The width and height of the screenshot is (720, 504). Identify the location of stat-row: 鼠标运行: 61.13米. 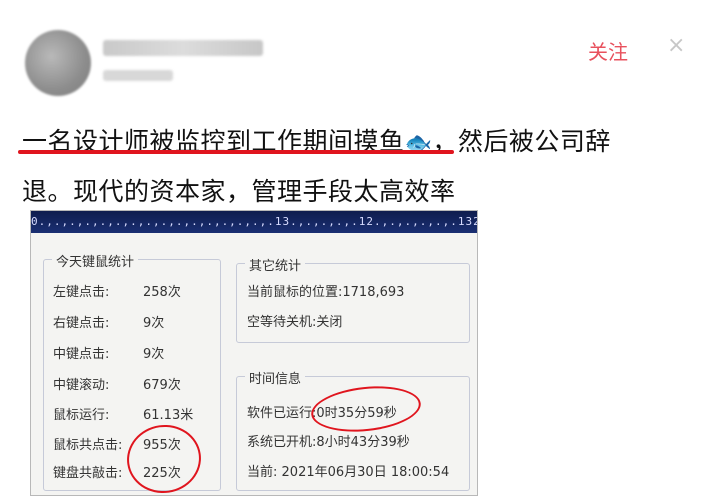
(123, 413).